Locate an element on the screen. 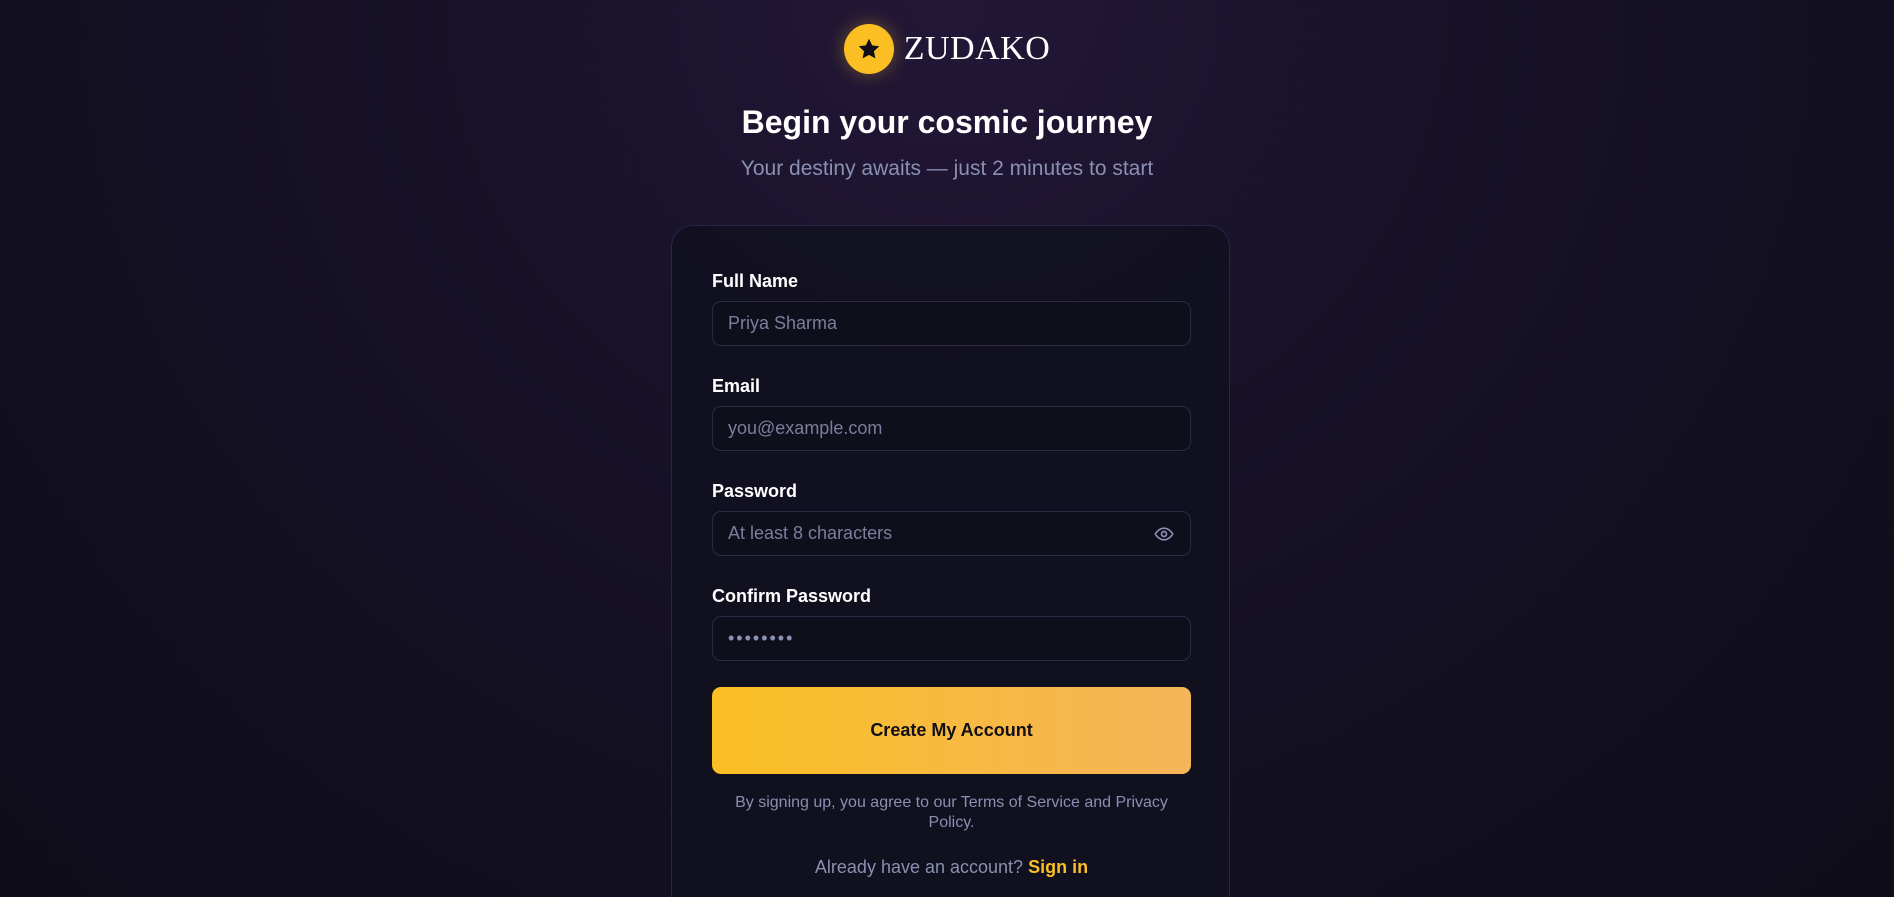 The width and height of the screenshot is (1894, 897). full-name-field is located at coordinates (951, 323).